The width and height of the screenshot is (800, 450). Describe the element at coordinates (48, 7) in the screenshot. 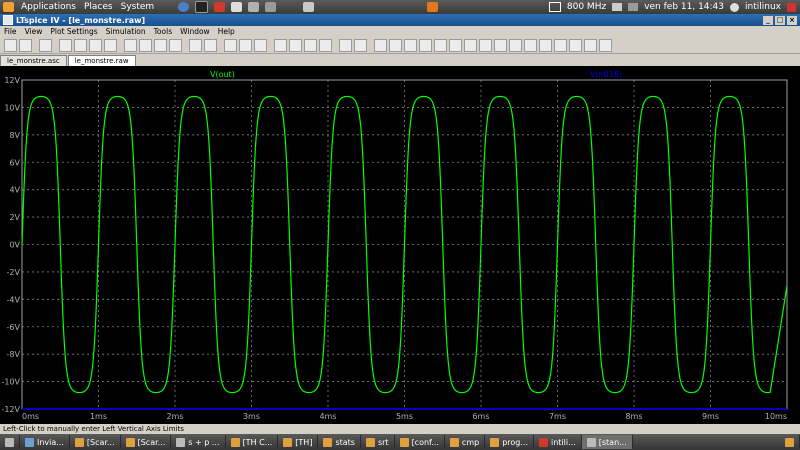

I see `menu-applications: Applications` at that location.